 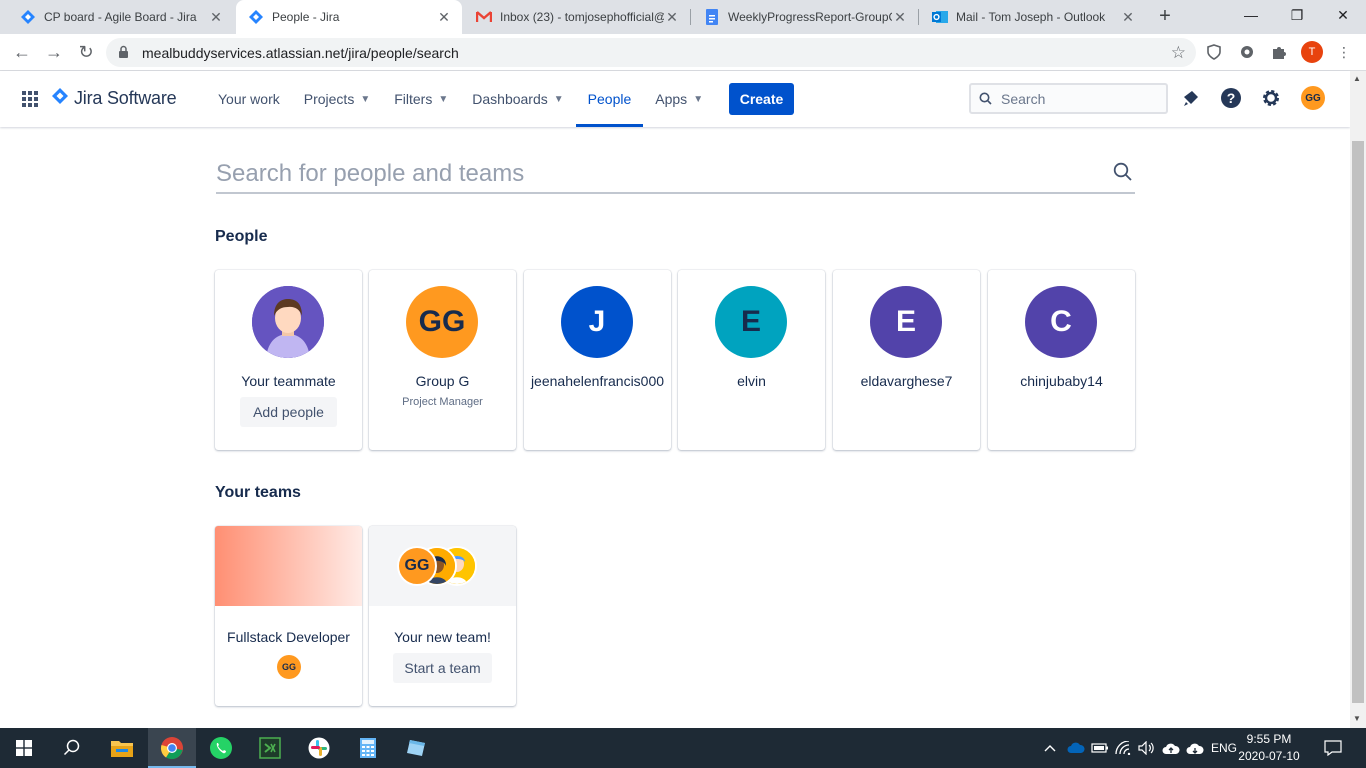 What do you see at coordinates (416, 748) in the screenshot?
I see `paint-app-icon` at bounding box center [416, 748].